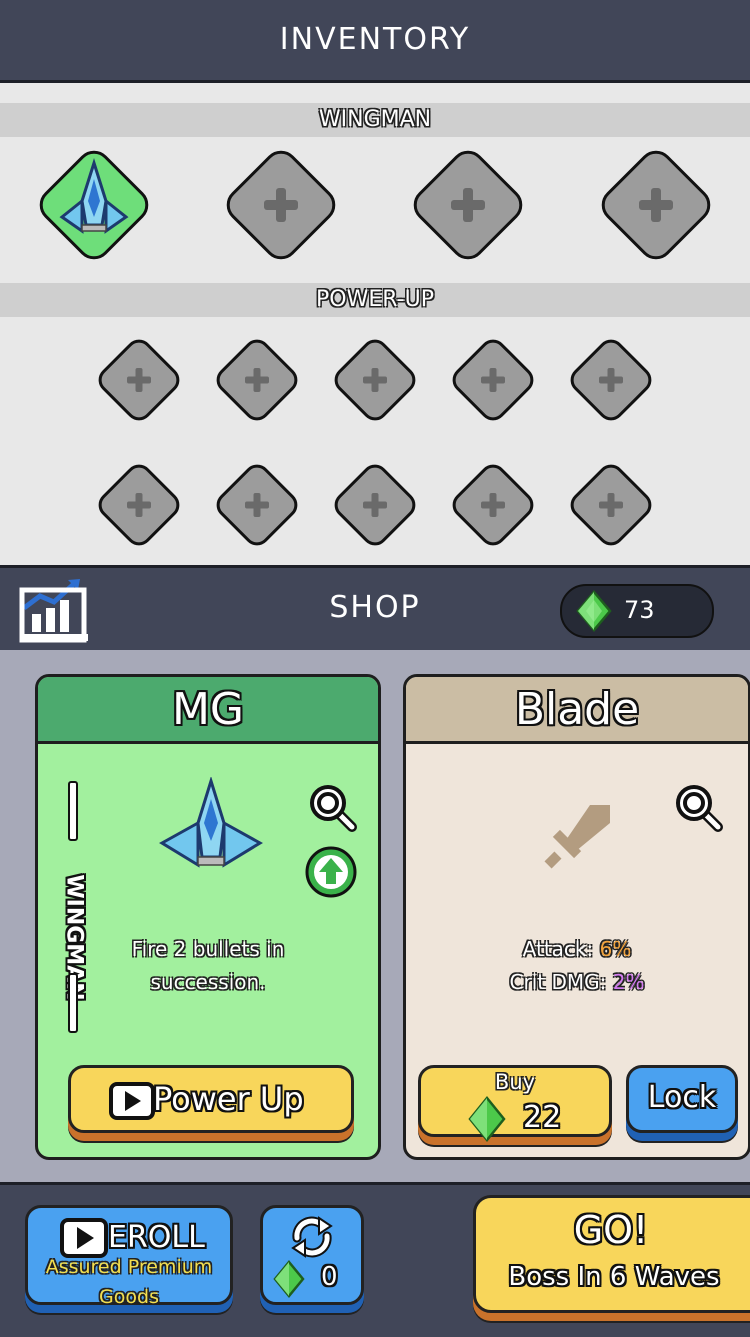 Image resolution: width=750 pixels, height=1337 pixels. Describe the element at coordinates (375, 609) in the screenshot. I see `shop-header: SHOP 73` at that location.